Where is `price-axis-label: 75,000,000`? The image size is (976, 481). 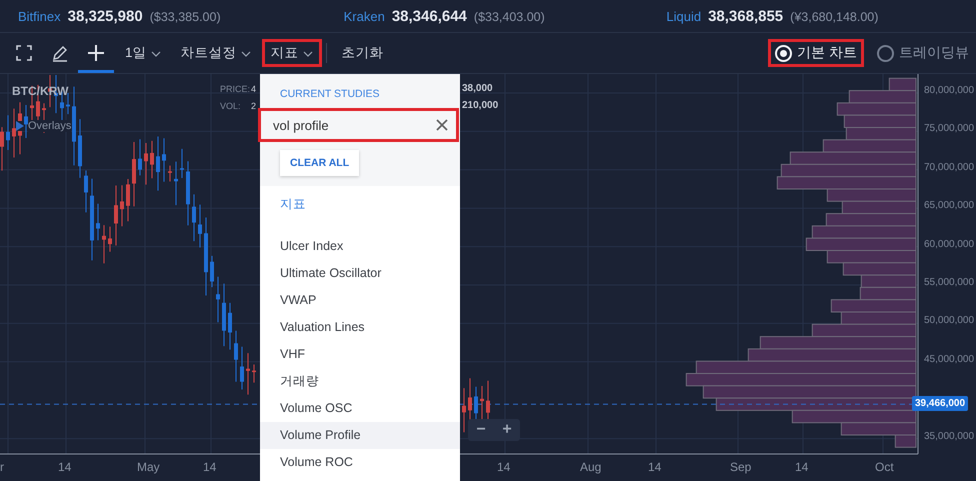 price-axis-label: 75,000,000 is located at coordinates (949, 128).